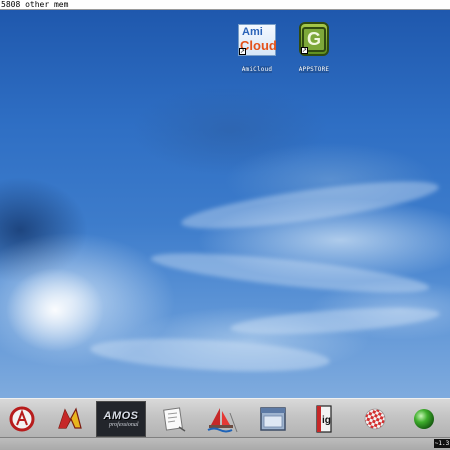 This screenshot has width=450, height=450. I want to click on bottom-strip: ~1.3, so click(225, 444).